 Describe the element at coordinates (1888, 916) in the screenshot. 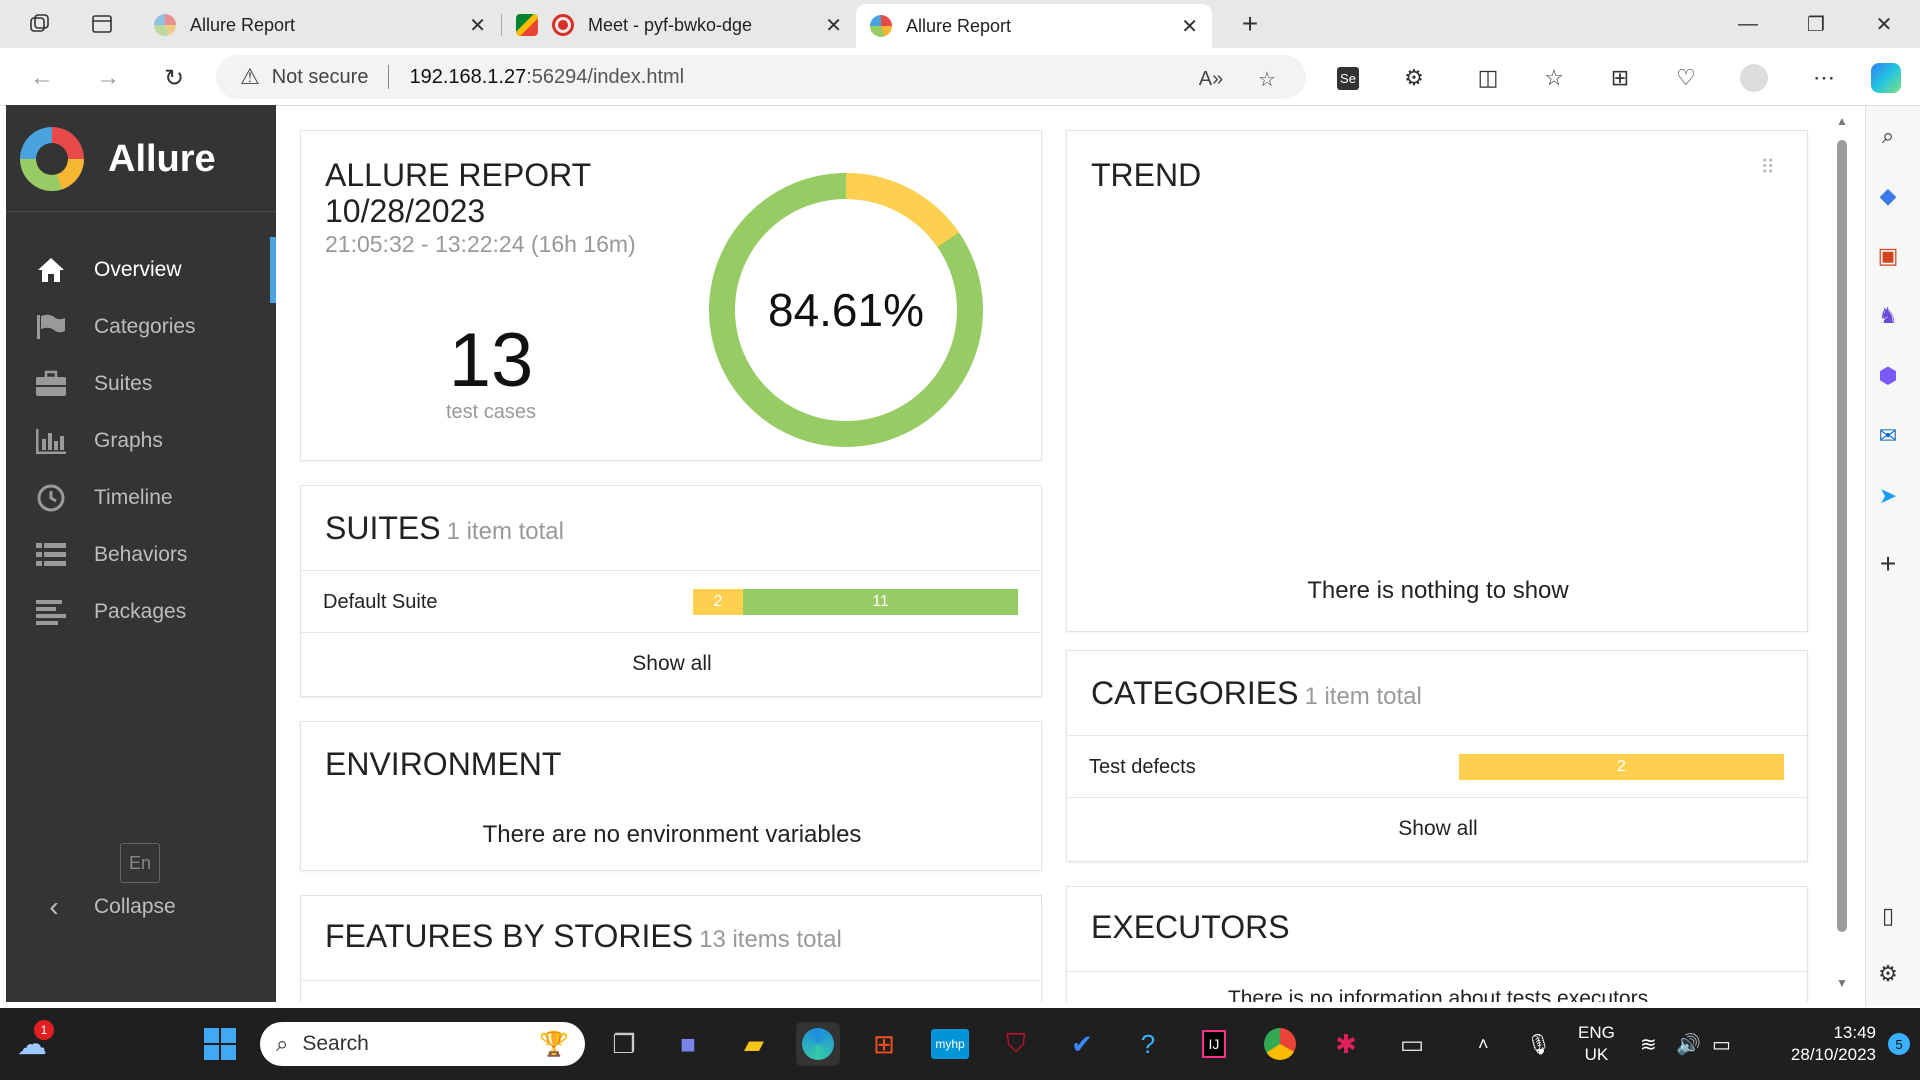

I see `sidebar-toggle-icon: ▯` at that location.